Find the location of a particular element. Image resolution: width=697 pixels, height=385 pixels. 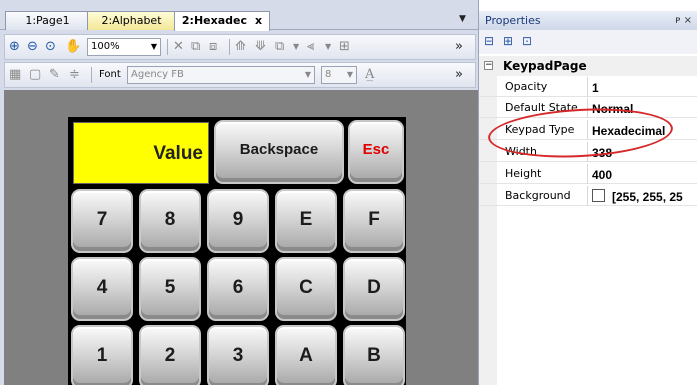

key-a: A is located at coordinates (306, 355).